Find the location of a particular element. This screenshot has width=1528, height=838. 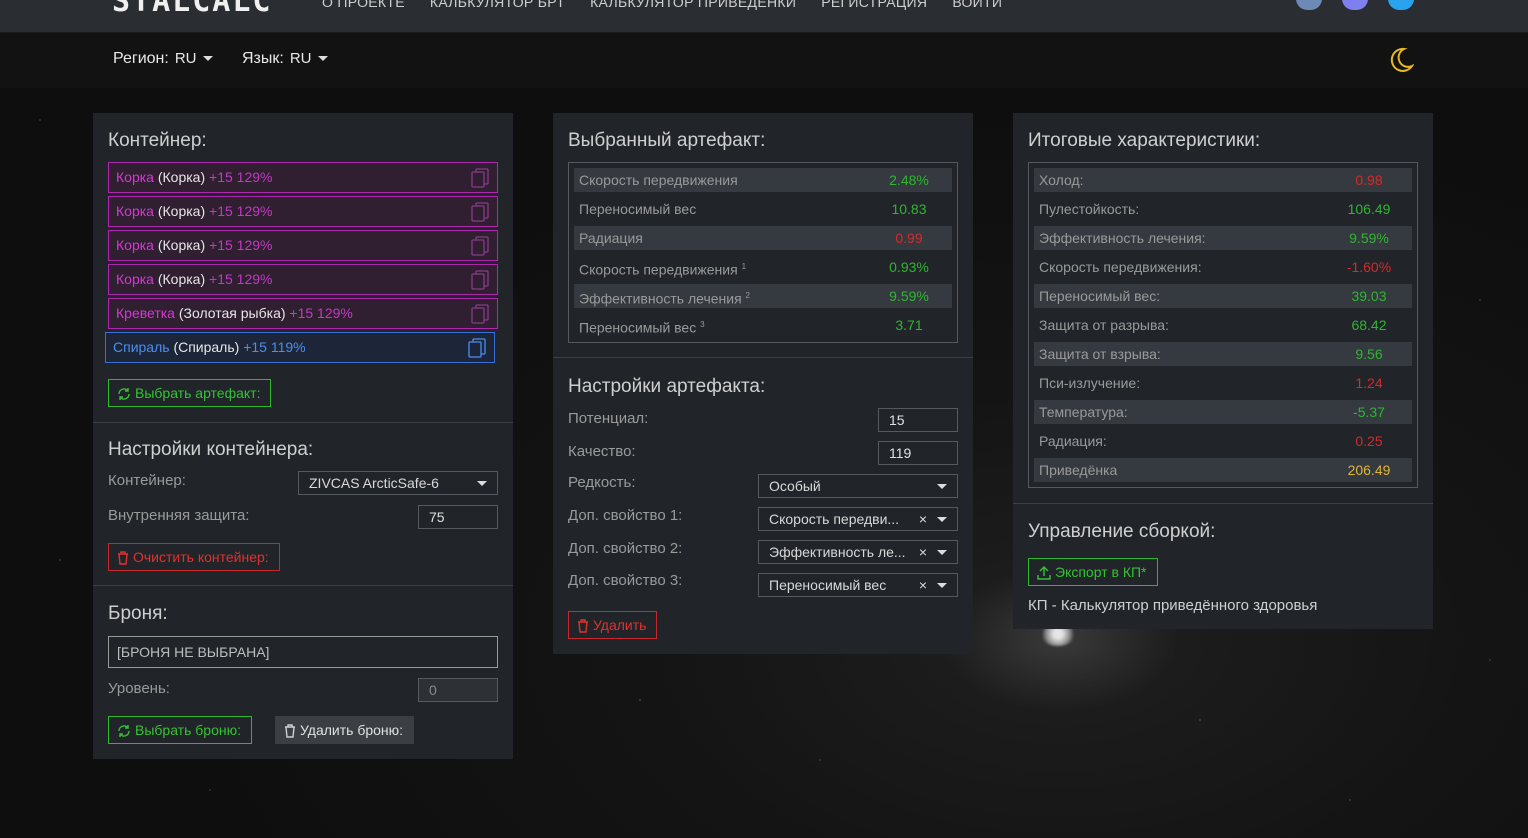

stat-value: 68.42 is located at coordinates (1369, 325).